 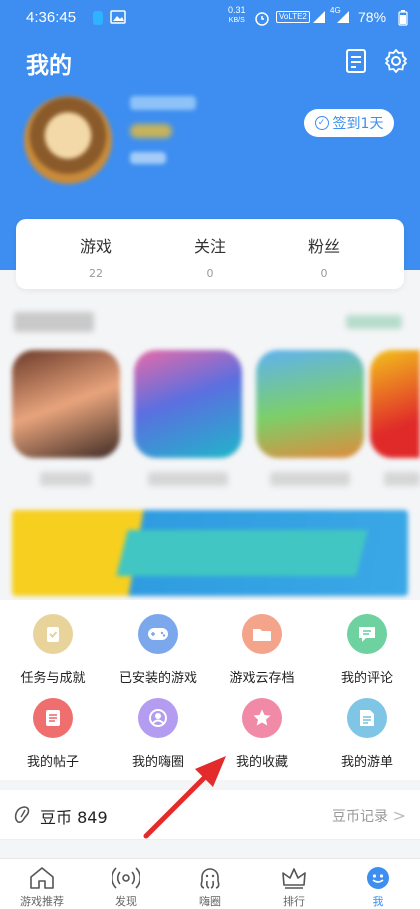 I want to click on feature-cloud-saves: 游戏云存档, so click(x=262, y=650).